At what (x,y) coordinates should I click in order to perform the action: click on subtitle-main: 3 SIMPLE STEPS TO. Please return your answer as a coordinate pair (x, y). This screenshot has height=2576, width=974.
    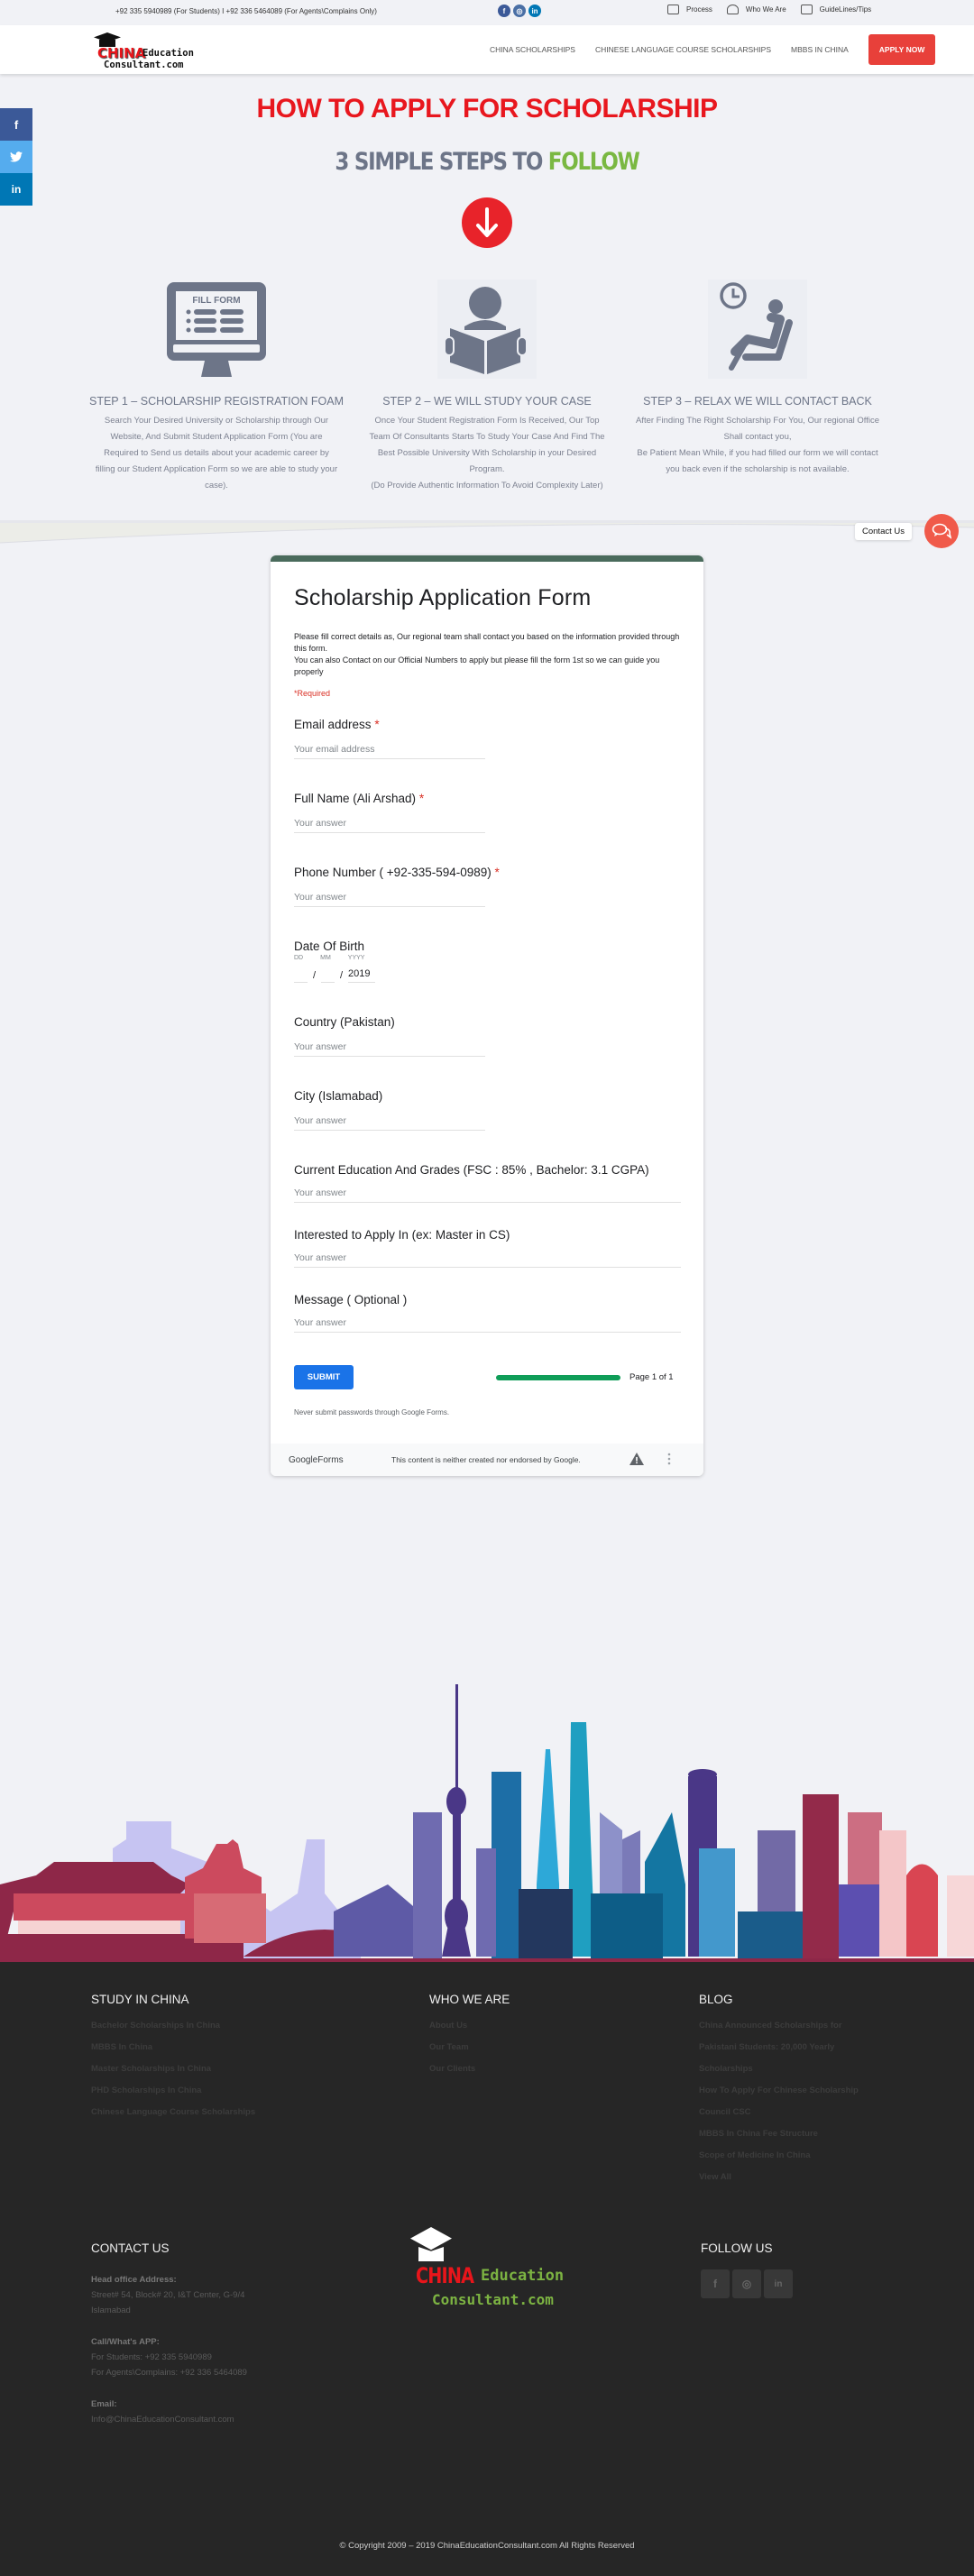
    Looking at the image, I should click on (441, 162).